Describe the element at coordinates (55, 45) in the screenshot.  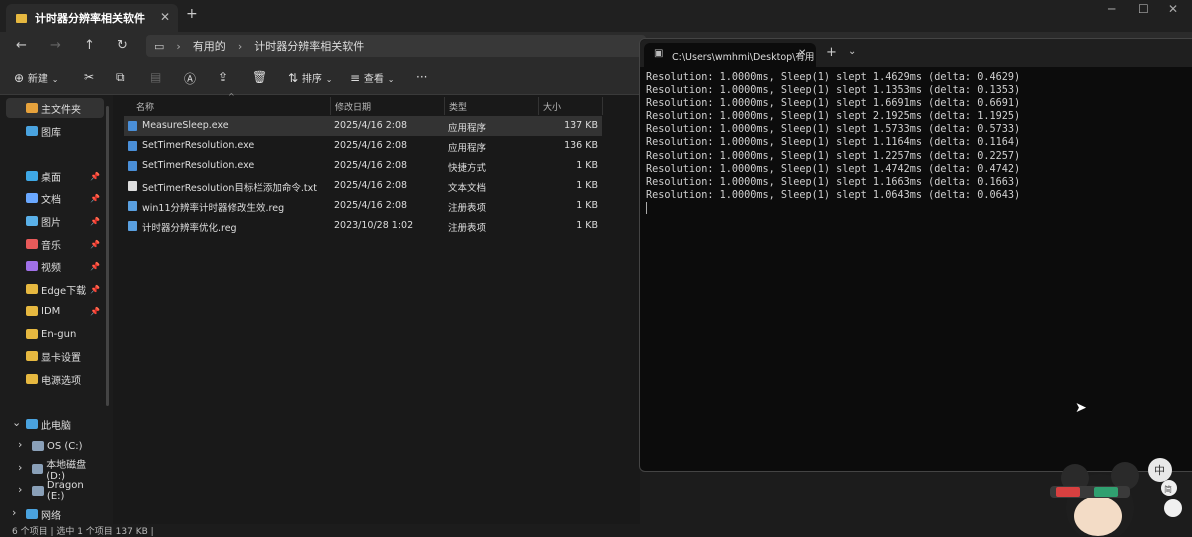
I see `forward-icon: →` at that location.